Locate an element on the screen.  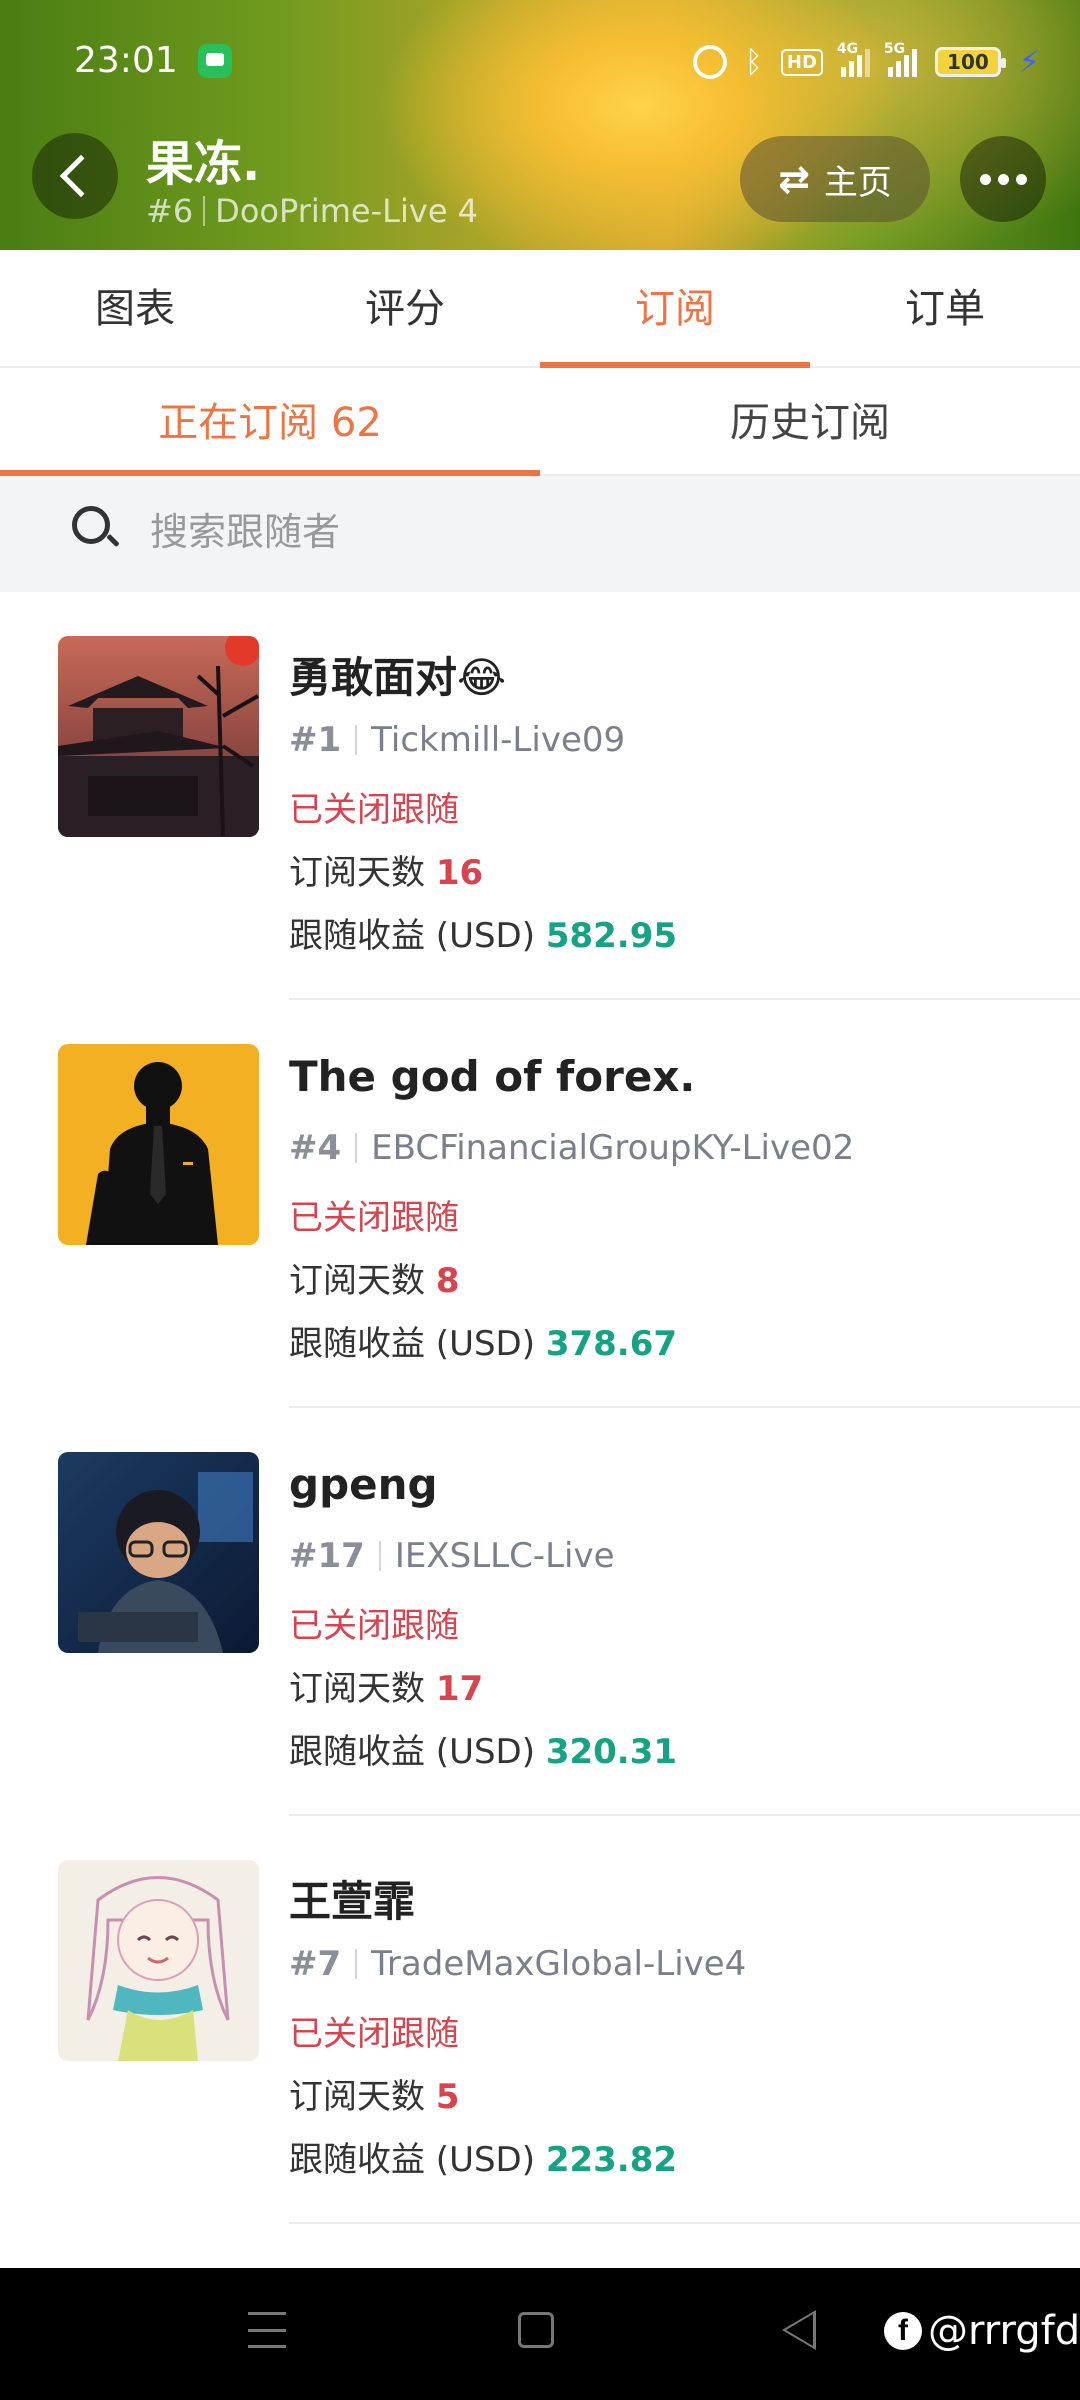
page-title: 果冻. is located at coordinates (203, 164).